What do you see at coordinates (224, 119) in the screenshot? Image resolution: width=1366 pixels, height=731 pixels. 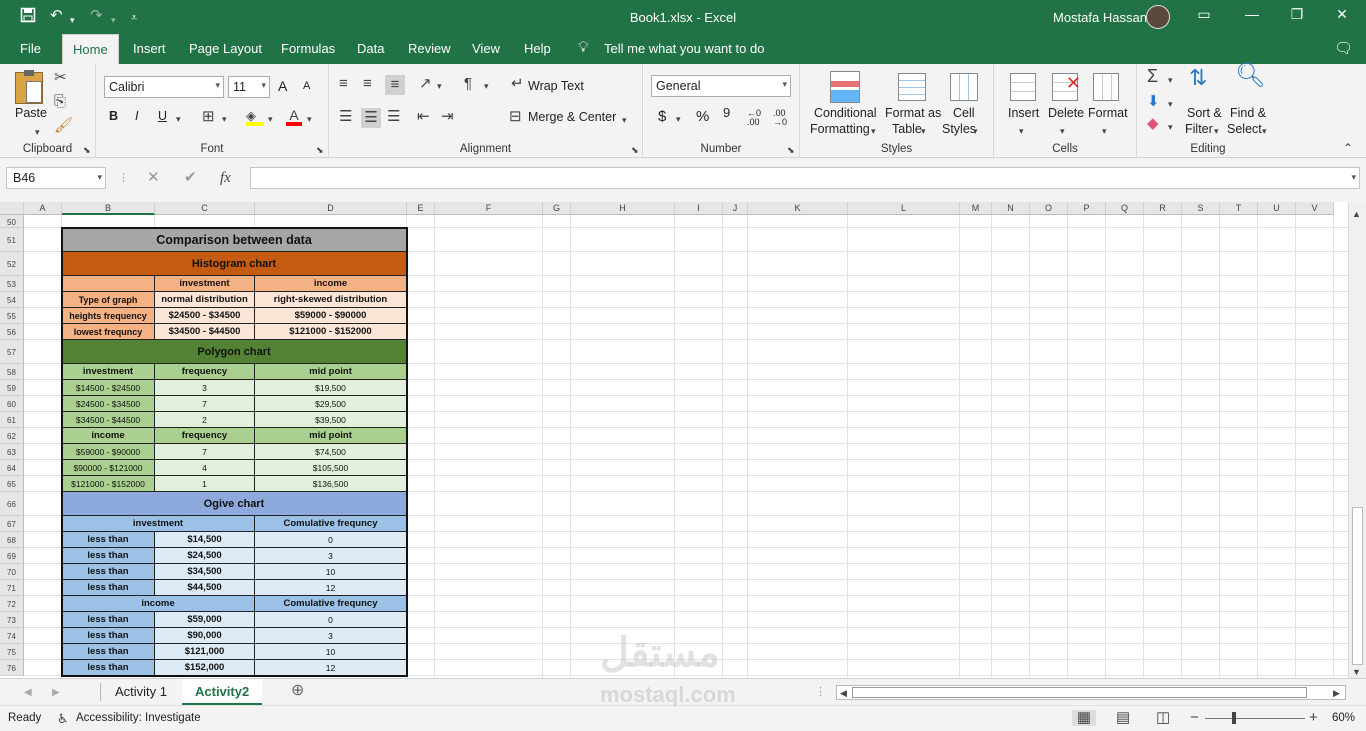 I see `borders-dropdown-icon: ▾` at bounding box center [224, 119].